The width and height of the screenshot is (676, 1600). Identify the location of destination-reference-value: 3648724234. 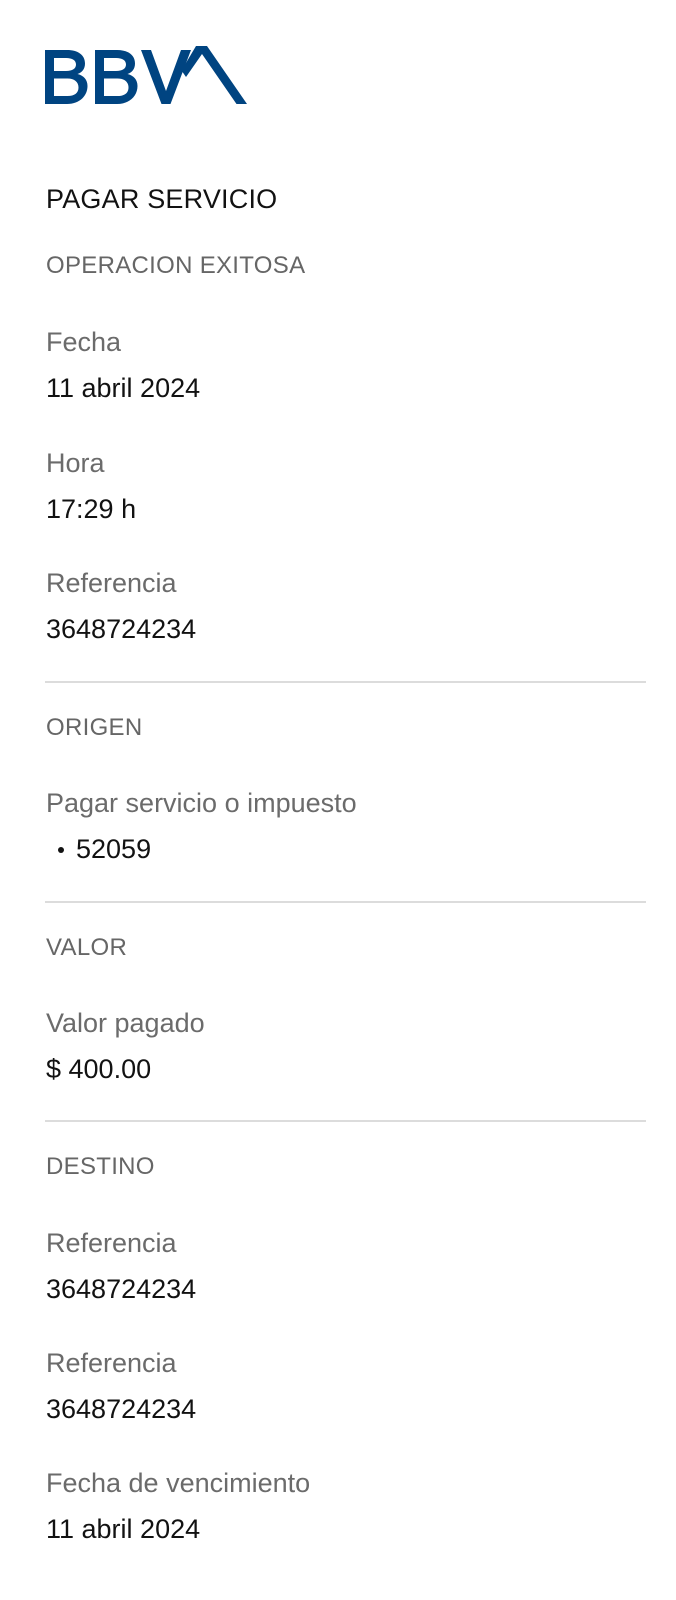
(121, 1289).